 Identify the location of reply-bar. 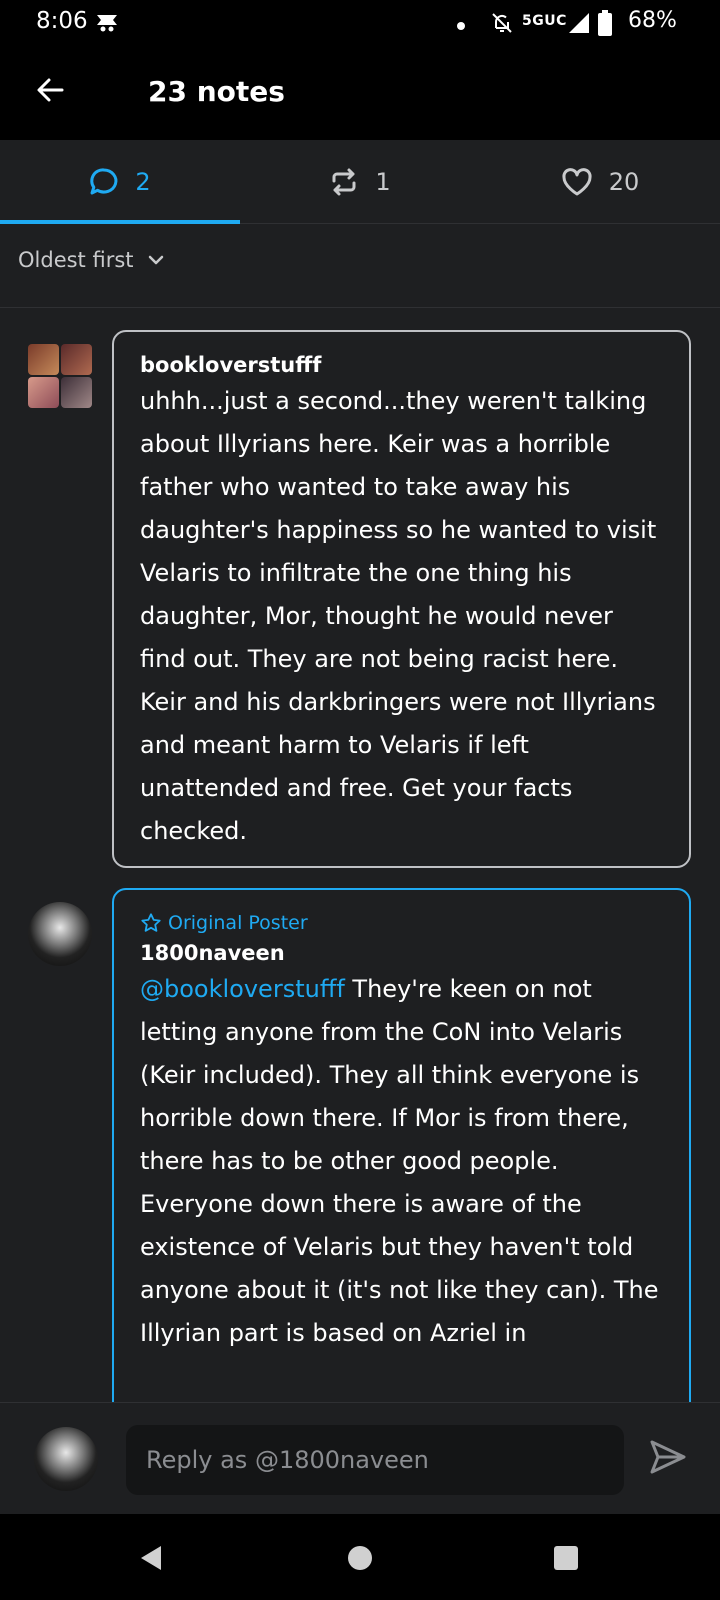
(360, 1458).